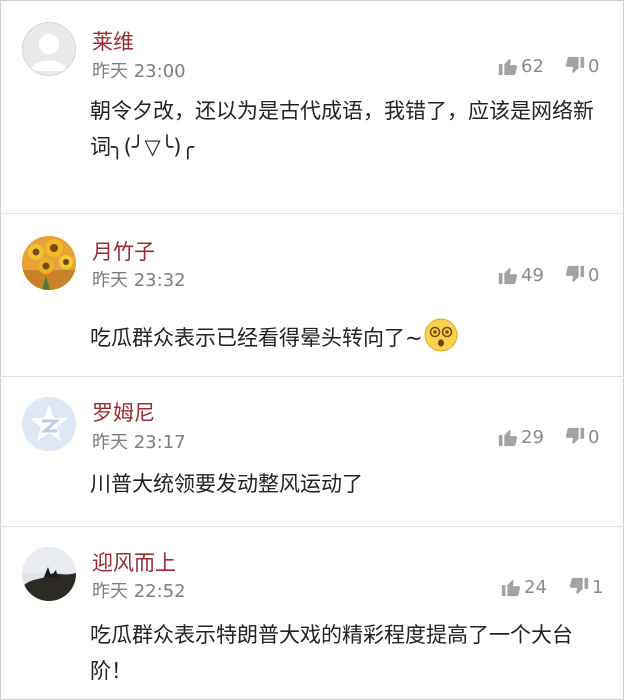  Describe the element at coordinates (49, 263) in the screenshot. I see `sunflower-avatar` at that location.